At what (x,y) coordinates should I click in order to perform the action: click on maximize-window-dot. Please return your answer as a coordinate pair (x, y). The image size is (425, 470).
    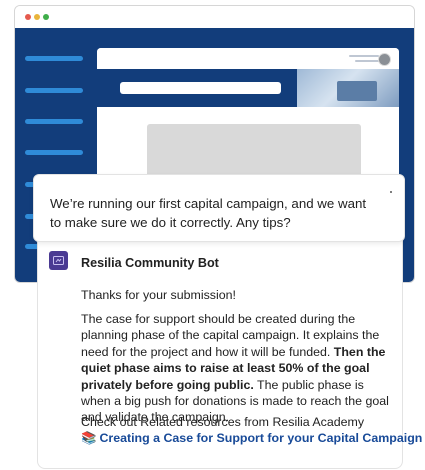
    Looking at the image, I should click on (46, 17).